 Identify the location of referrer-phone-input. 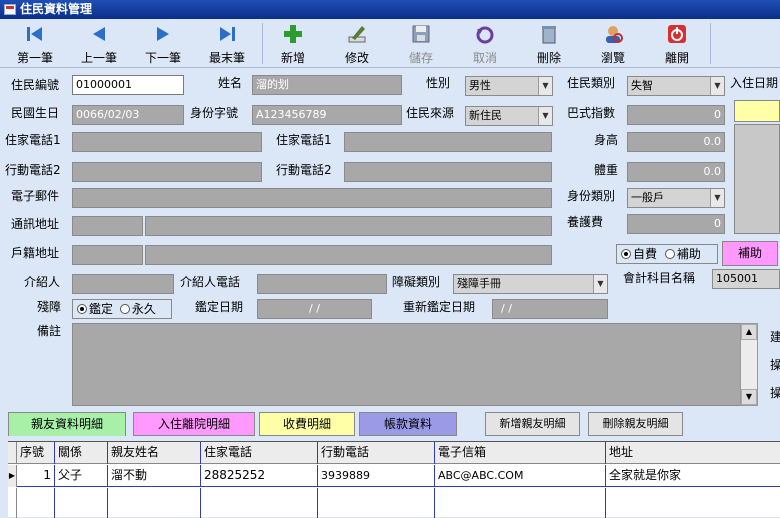
(322, 284).